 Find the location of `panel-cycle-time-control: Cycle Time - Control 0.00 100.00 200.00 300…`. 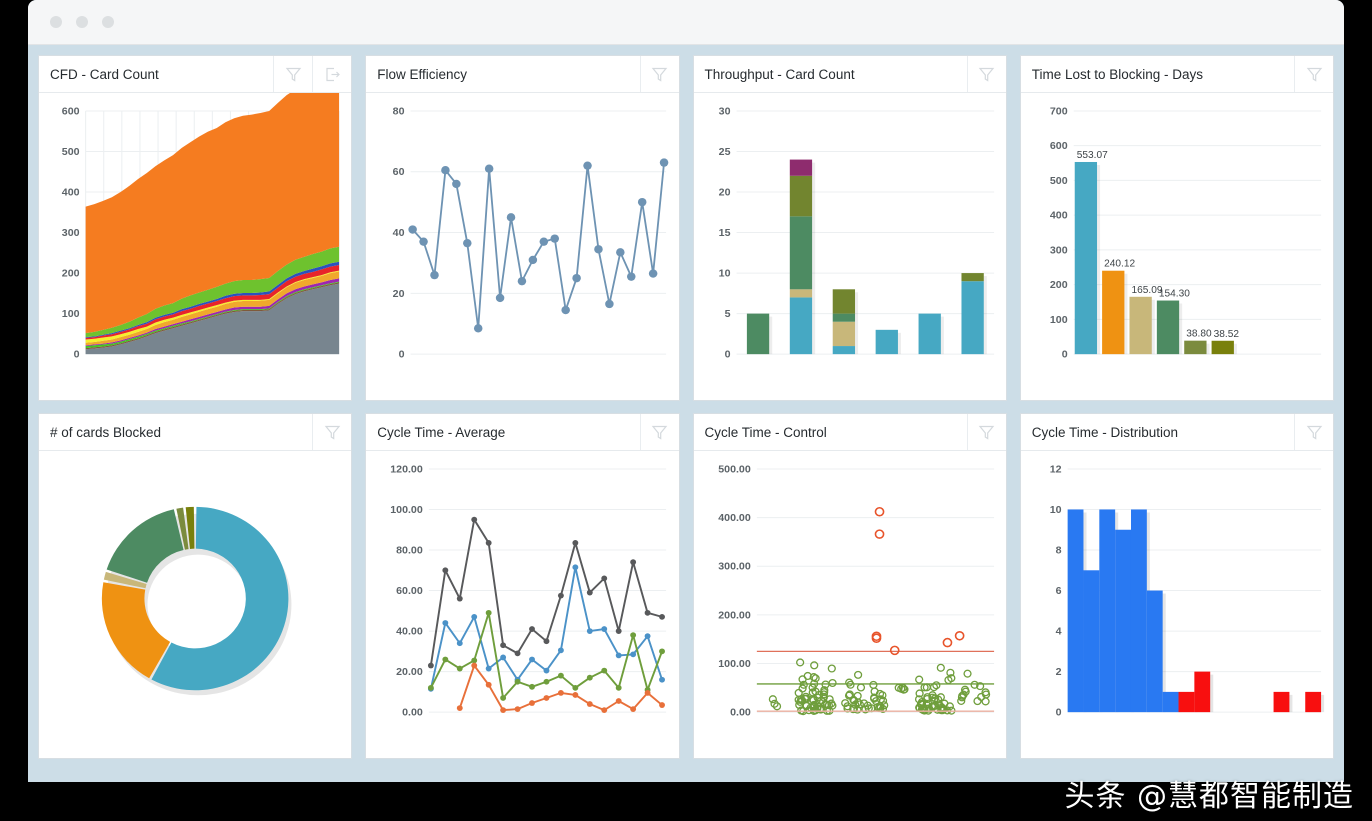

panel-cycle-time-control: Cycle Time - Control 0.00 100.00 200.00 300… is located at coordinates (849, 586).